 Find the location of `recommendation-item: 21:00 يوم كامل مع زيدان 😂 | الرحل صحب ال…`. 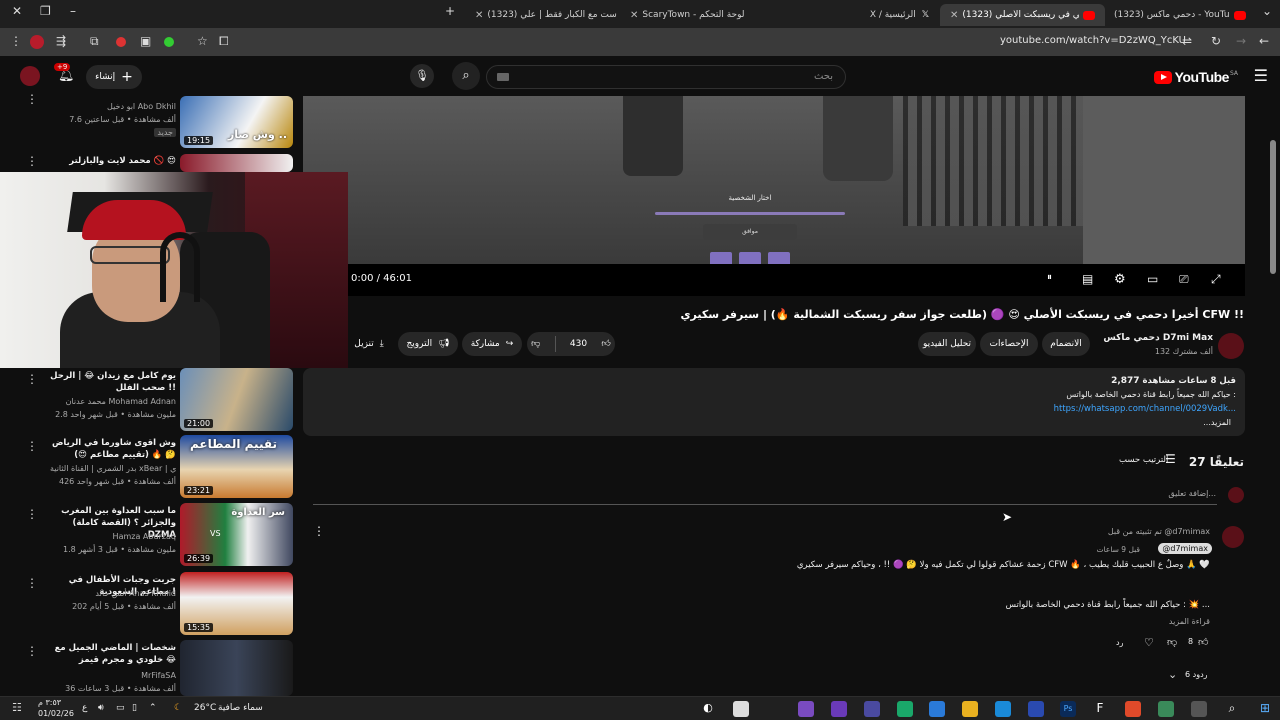

recommendation-item: 21:00 يوم كامل مع زيدان 😂 | الرحل صحب ال… is located at coordinates (148, 400).